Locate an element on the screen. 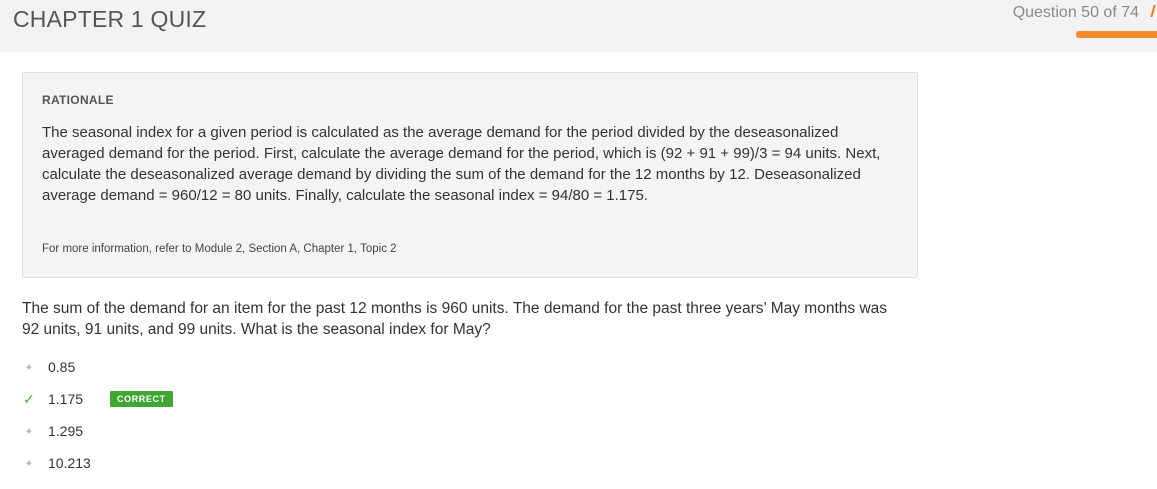 The height and width of the screenshot is (489, 1157). answer-option-label: 10.213 is located at coordinates (69, 463).